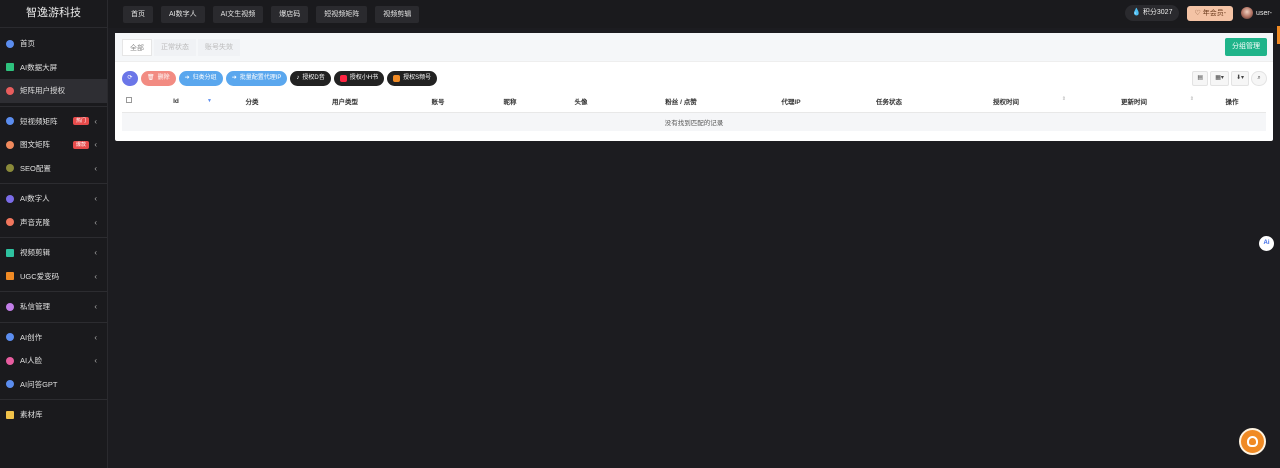  I want to click on user-menu: user-, so click(1256, 13).